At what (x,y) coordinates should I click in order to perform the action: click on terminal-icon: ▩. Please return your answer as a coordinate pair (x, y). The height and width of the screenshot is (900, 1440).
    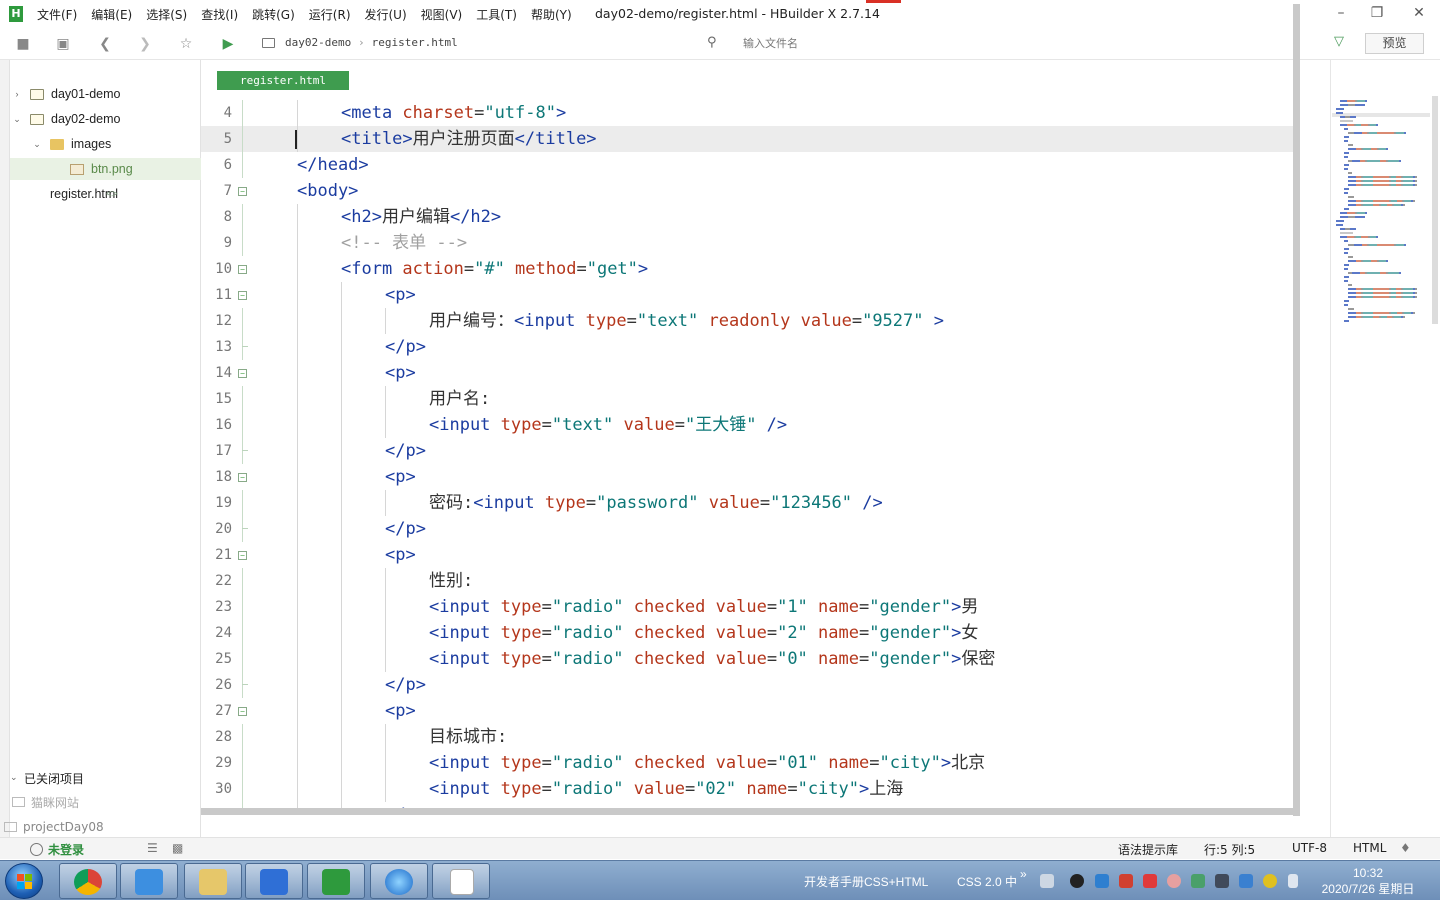
    Looking at the image, I should click on (177, 848).